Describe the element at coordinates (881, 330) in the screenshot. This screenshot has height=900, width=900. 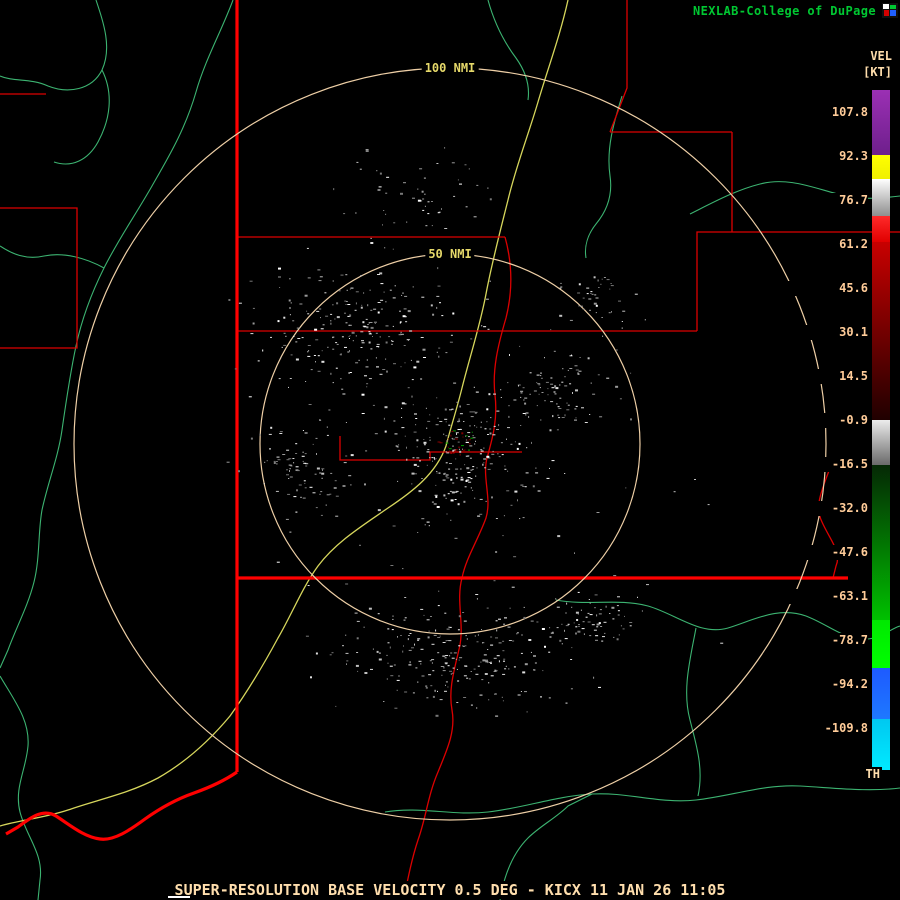
I see `colorbar-segment` at that location.